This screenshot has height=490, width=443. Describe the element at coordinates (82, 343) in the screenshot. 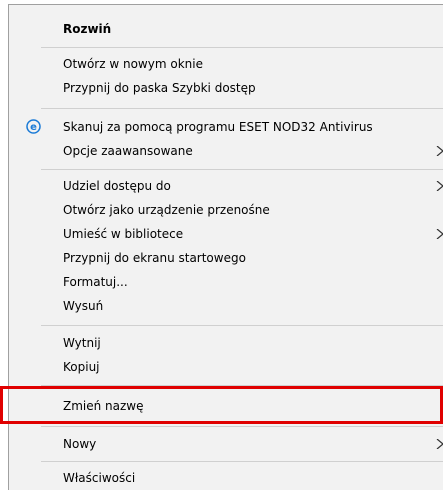

I see `menu-item-cut-label: Wytnij` at that location.